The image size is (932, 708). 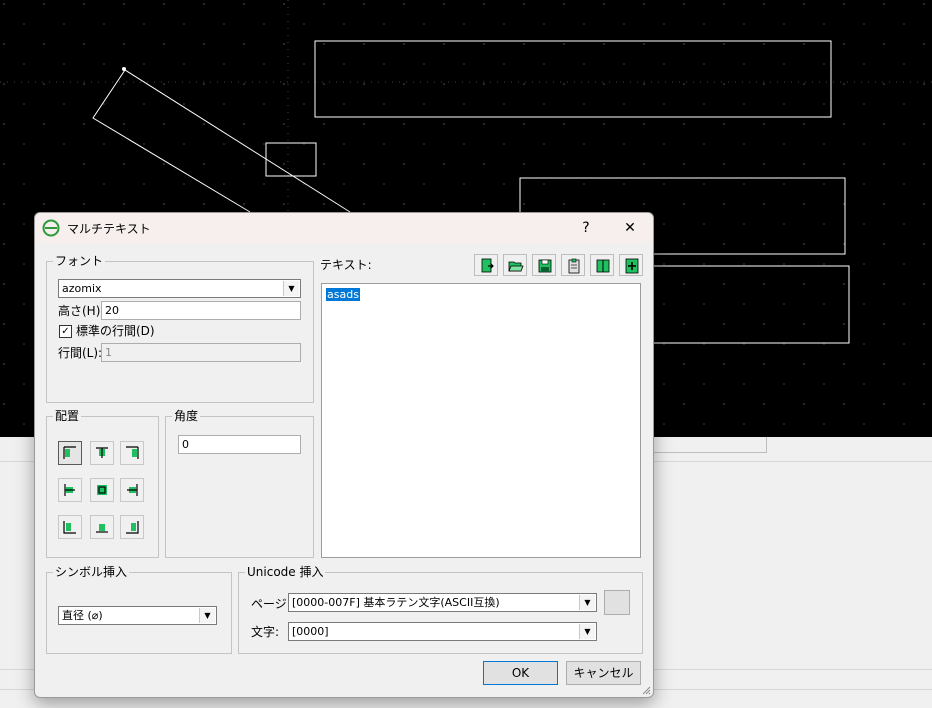 I want to click on unicode-char-value: [0000], so click(x=310, y=631).